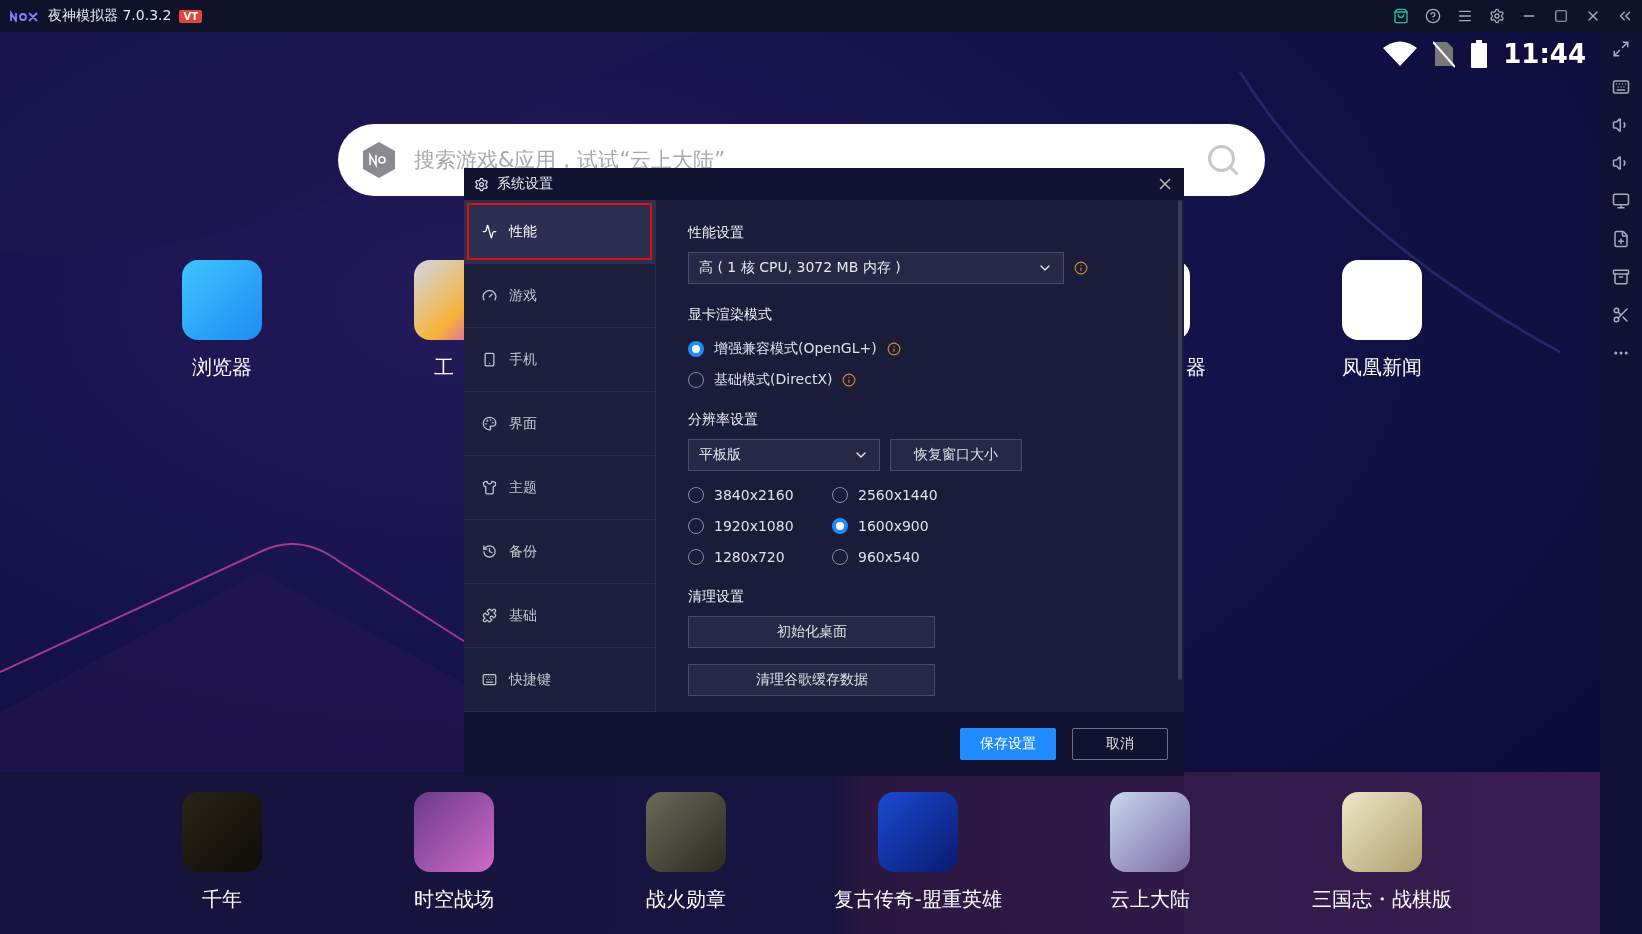 The image size is (1642, 934). Describe the element at coordinates (559, 424) in the screenshot. I see `sidebar-item: 界面` at that location.